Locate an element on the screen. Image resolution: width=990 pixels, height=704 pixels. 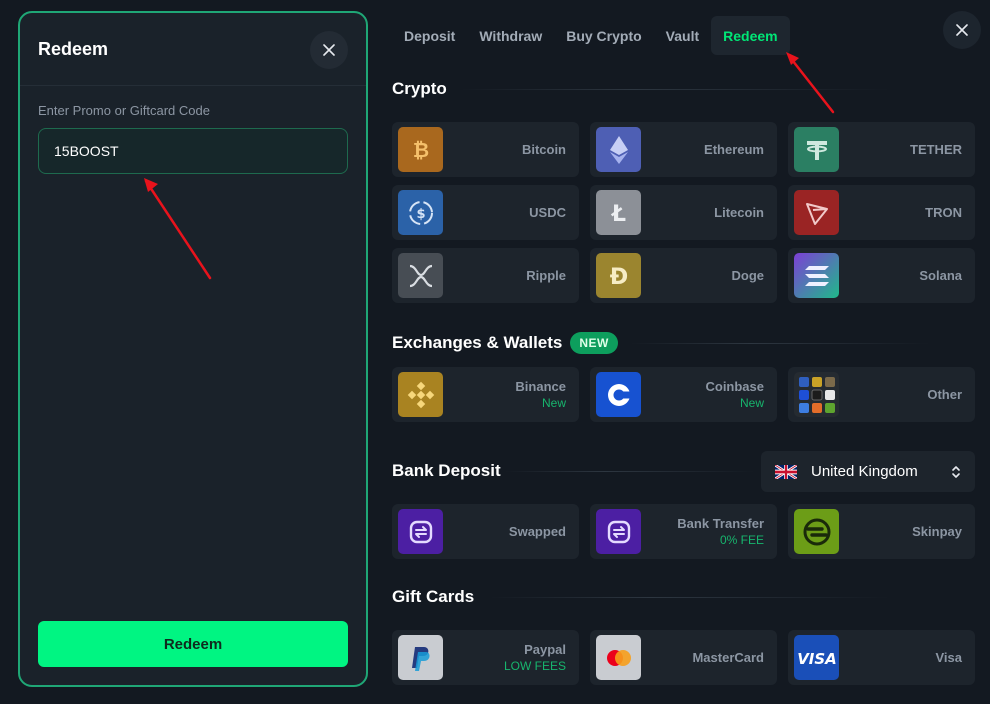
usdc-icon: $ is located at coordinates (420, 212).